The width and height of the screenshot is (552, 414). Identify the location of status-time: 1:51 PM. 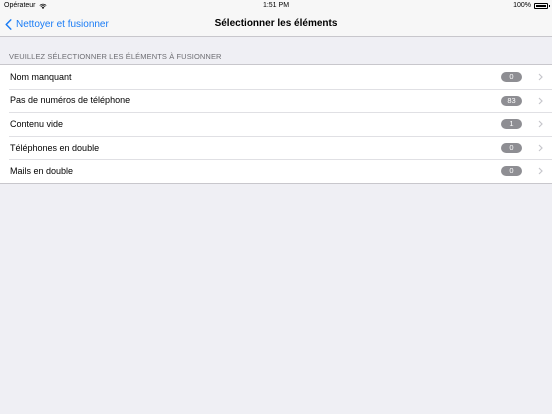
(276, 5).